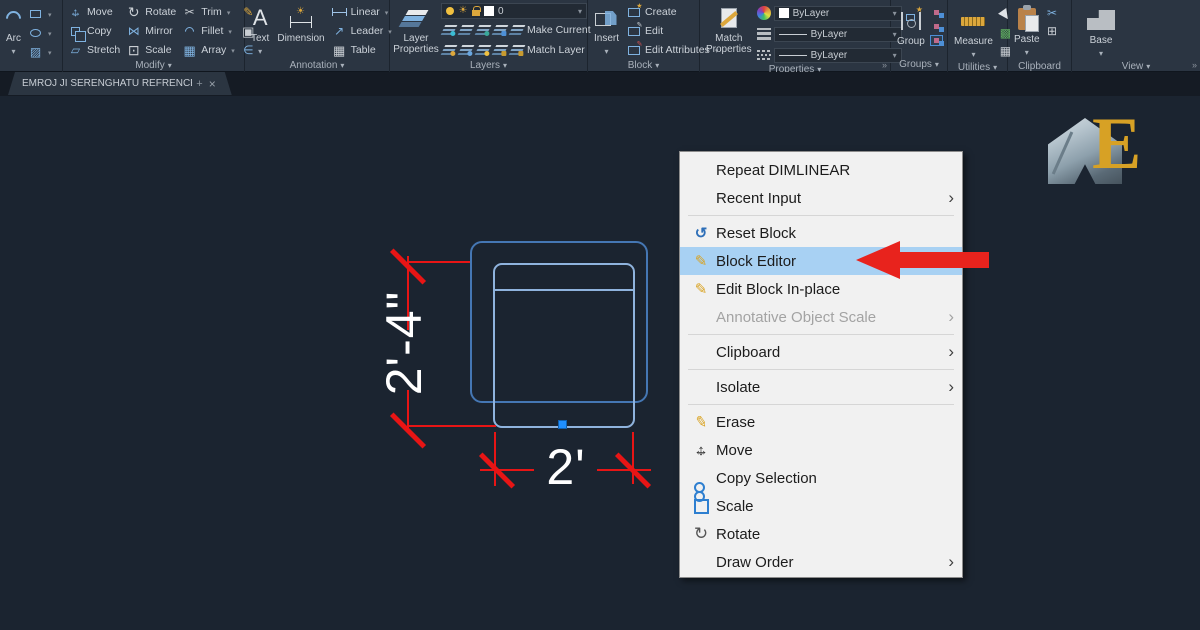 Image resolution: width=1200 pixels, height=630 pixels. I want to click on horizontal-dim-text: 2', so click(565, 467).